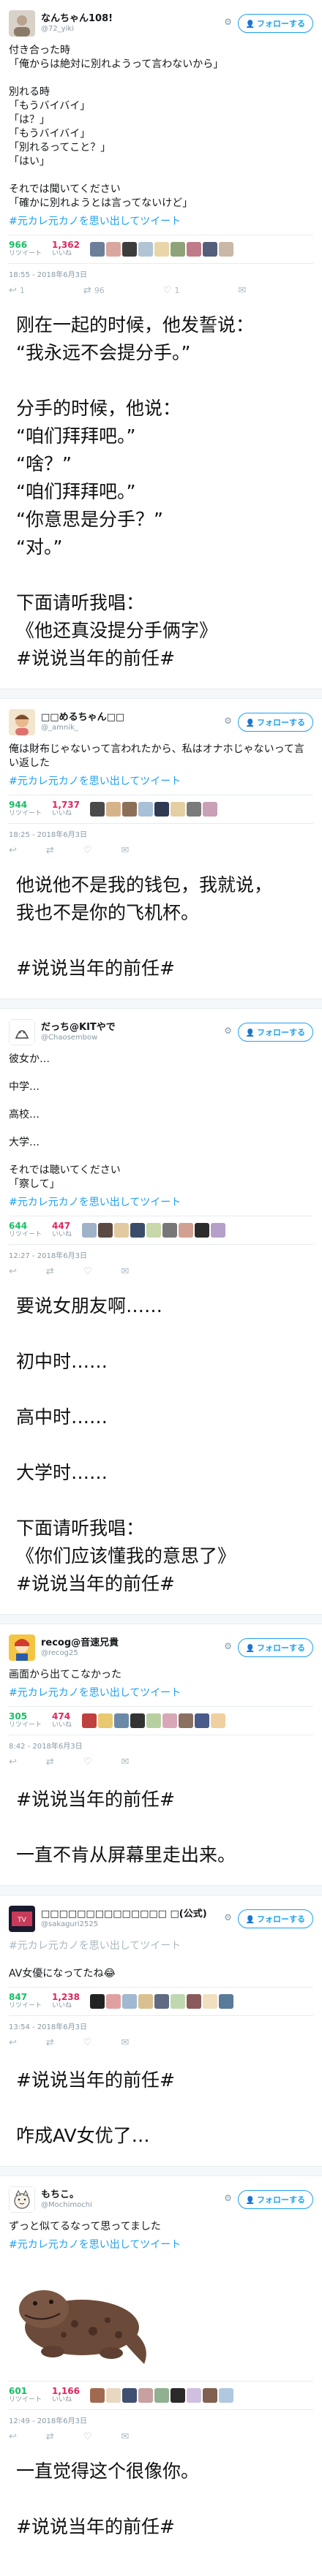 The image size is (322, 2576). Describe the element at coordinates (62, 1720) in the screenshot. I see `like-count: 474 いいね` at that location.